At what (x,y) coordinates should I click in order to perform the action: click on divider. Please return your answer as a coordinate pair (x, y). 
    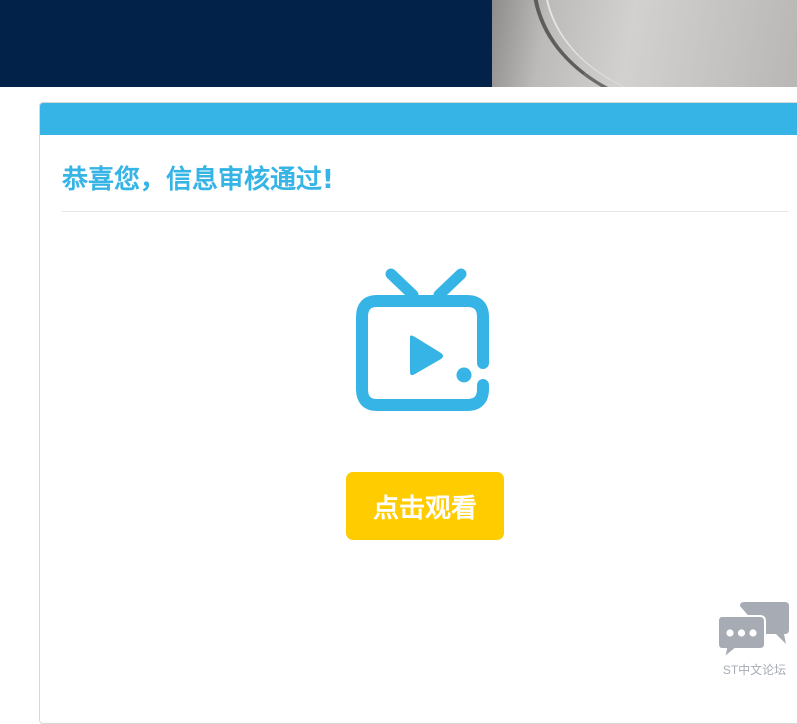
    Looking at the image, I should click on (425, 211).